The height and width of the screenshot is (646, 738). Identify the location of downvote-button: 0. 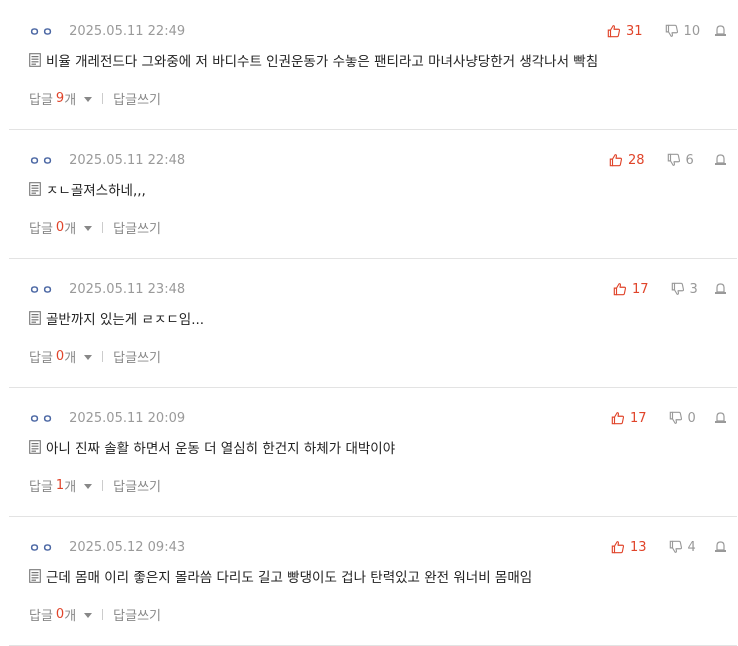
(682, 418).